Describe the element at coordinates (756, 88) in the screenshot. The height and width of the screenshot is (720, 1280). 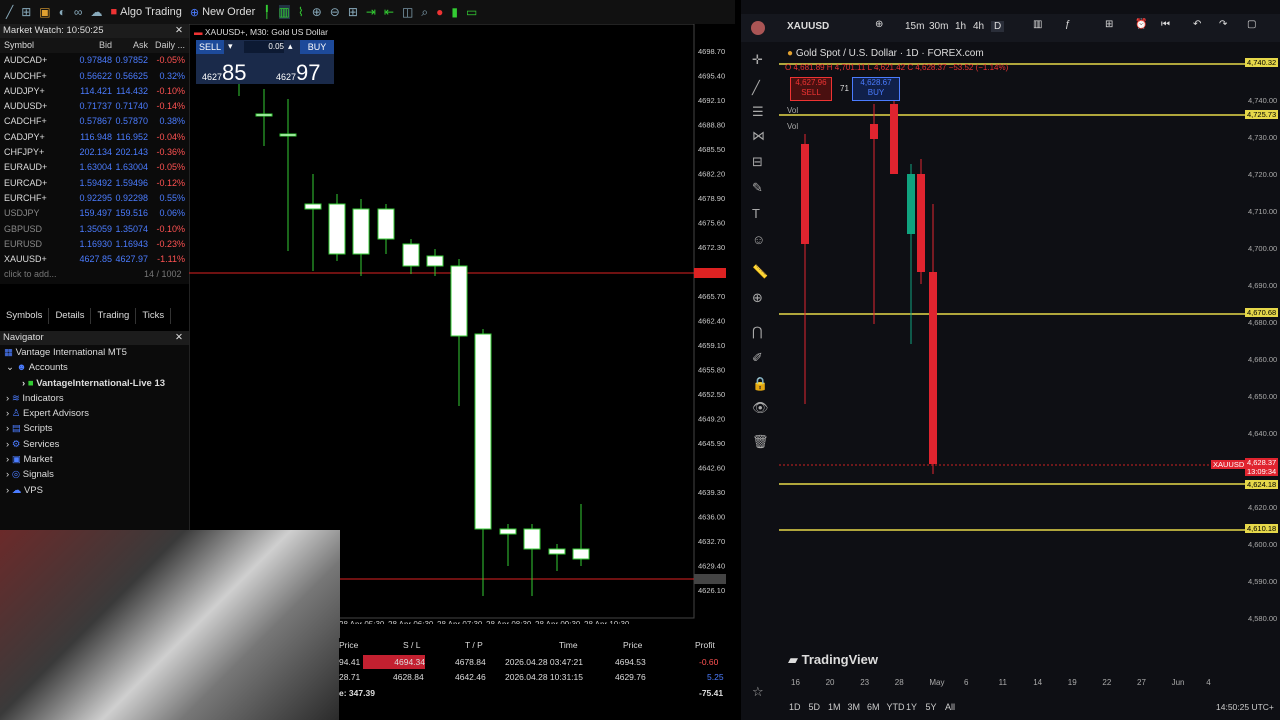
I see `trend-line-icon: ╱` at that location.